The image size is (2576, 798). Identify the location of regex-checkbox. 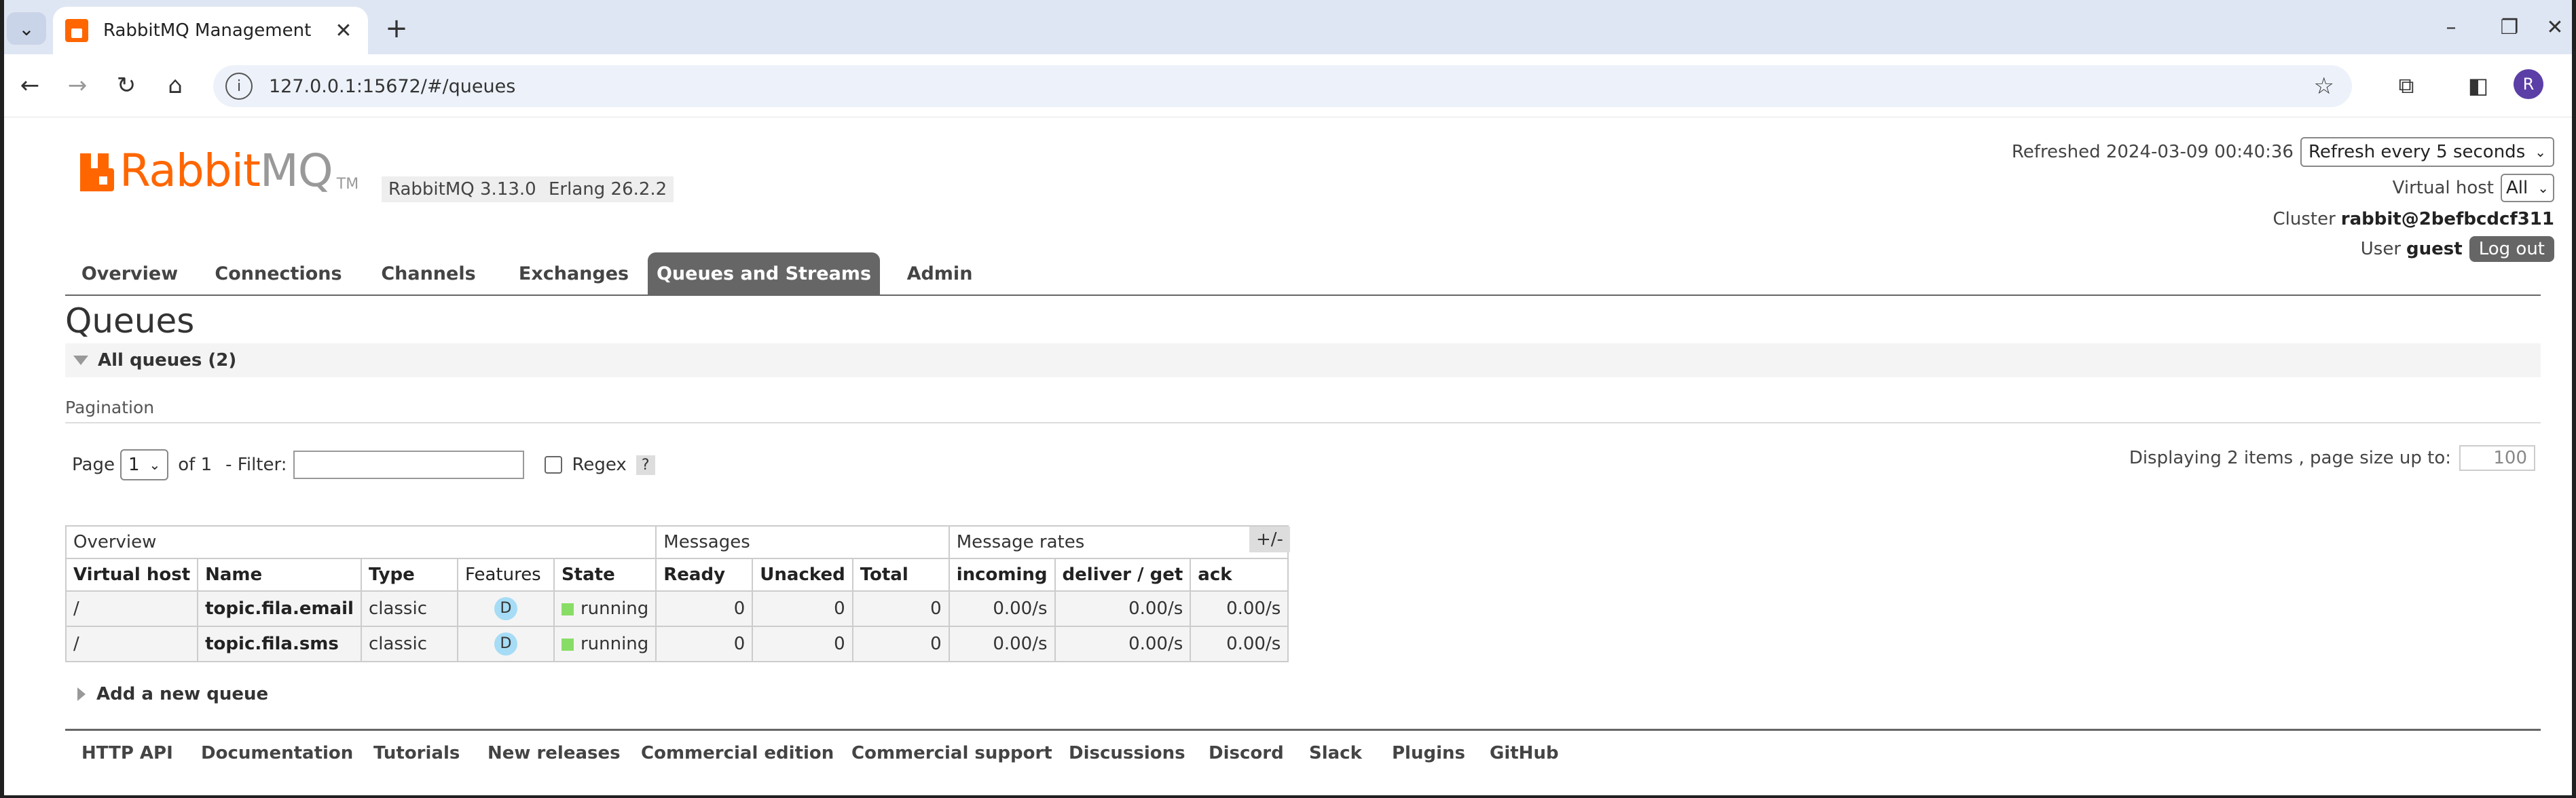
(554, 465).